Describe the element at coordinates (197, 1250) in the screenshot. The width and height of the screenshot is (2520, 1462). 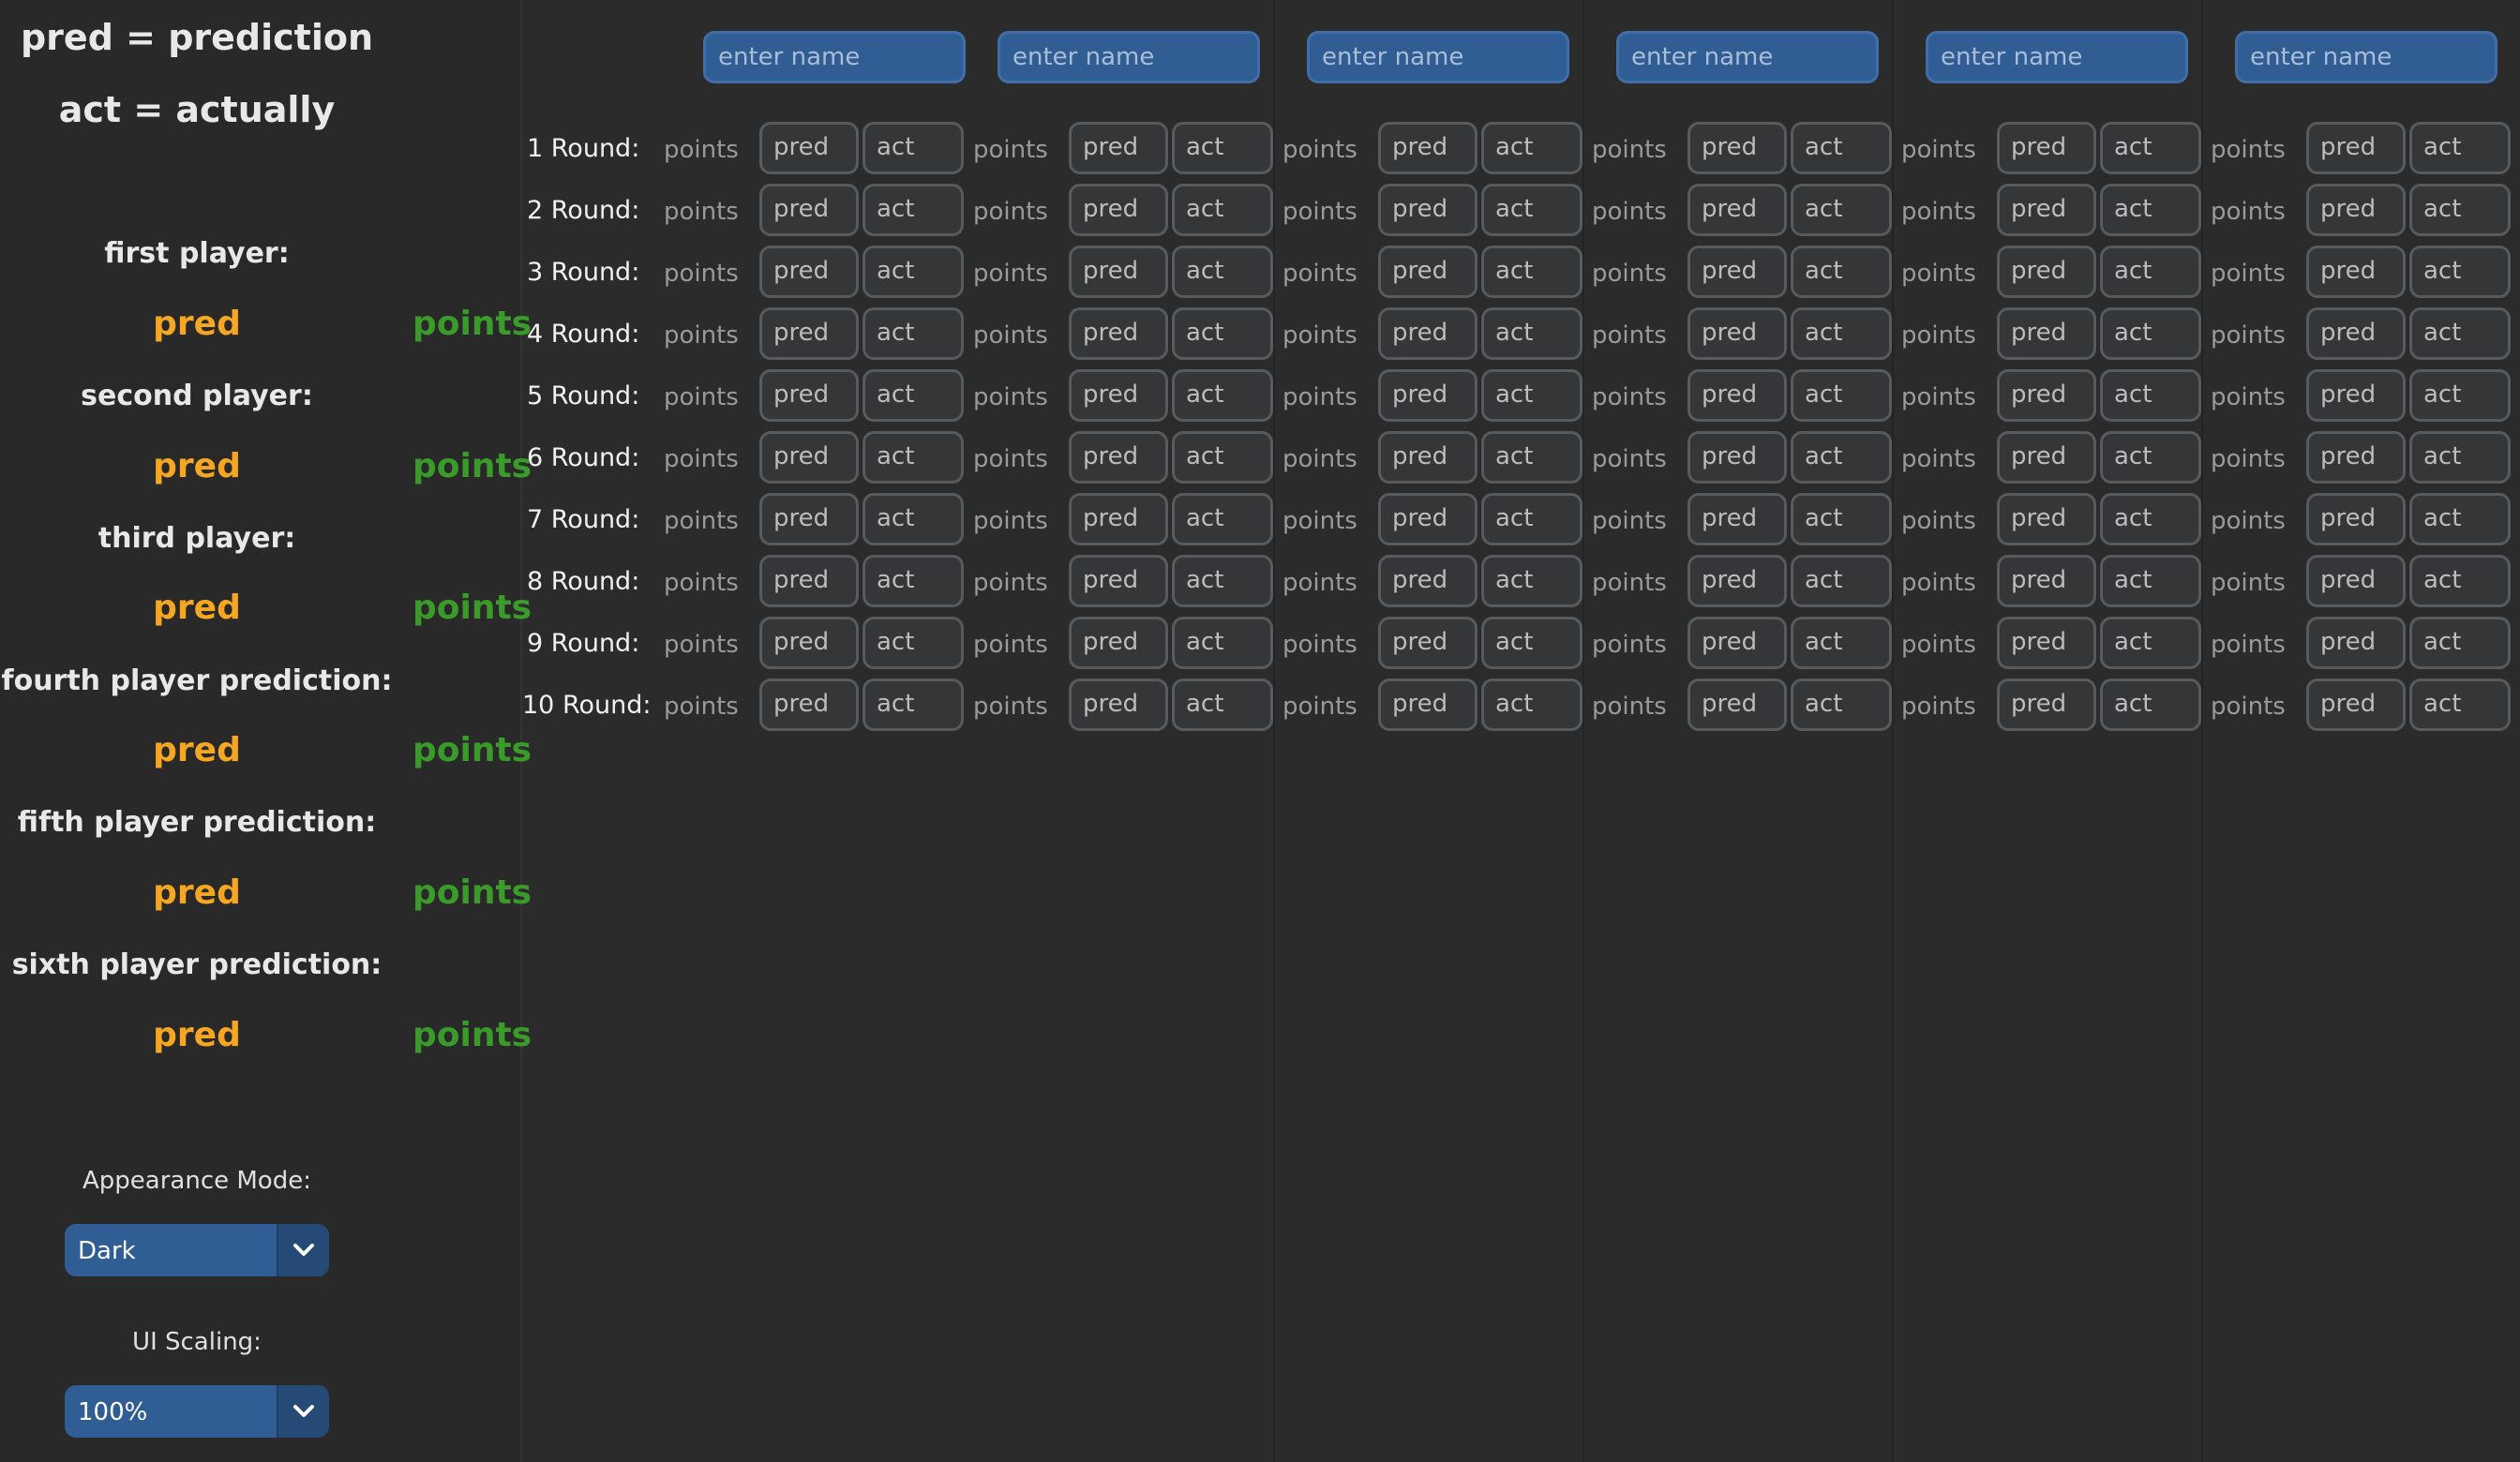
I see `appearance-mode-dropdown: Dark` at that location.